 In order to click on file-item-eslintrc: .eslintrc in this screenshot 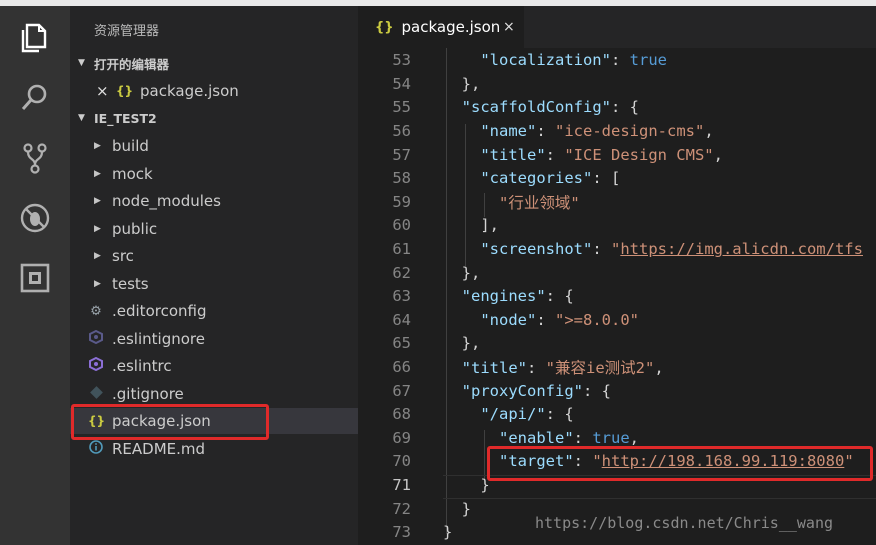, I will do `click(214, 366)`.